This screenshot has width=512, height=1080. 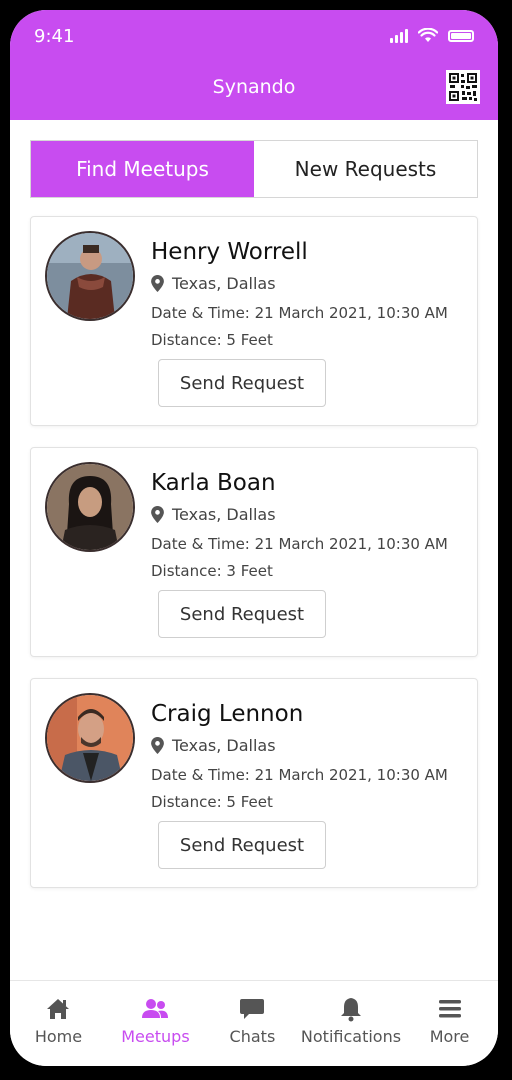 I want to click on home-icon, so click(x=58, y=1009).